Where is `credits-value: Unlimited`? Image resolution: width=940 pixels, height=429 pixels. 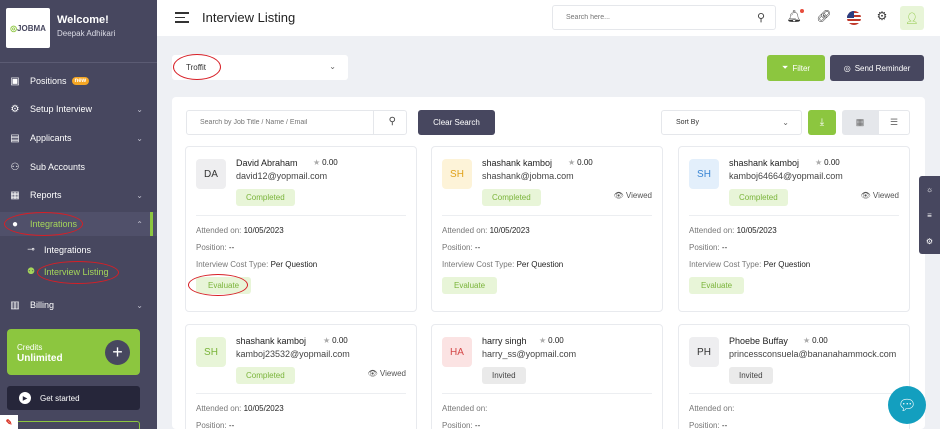
credits-value: Unlimited is located at coordinates (40, 358).